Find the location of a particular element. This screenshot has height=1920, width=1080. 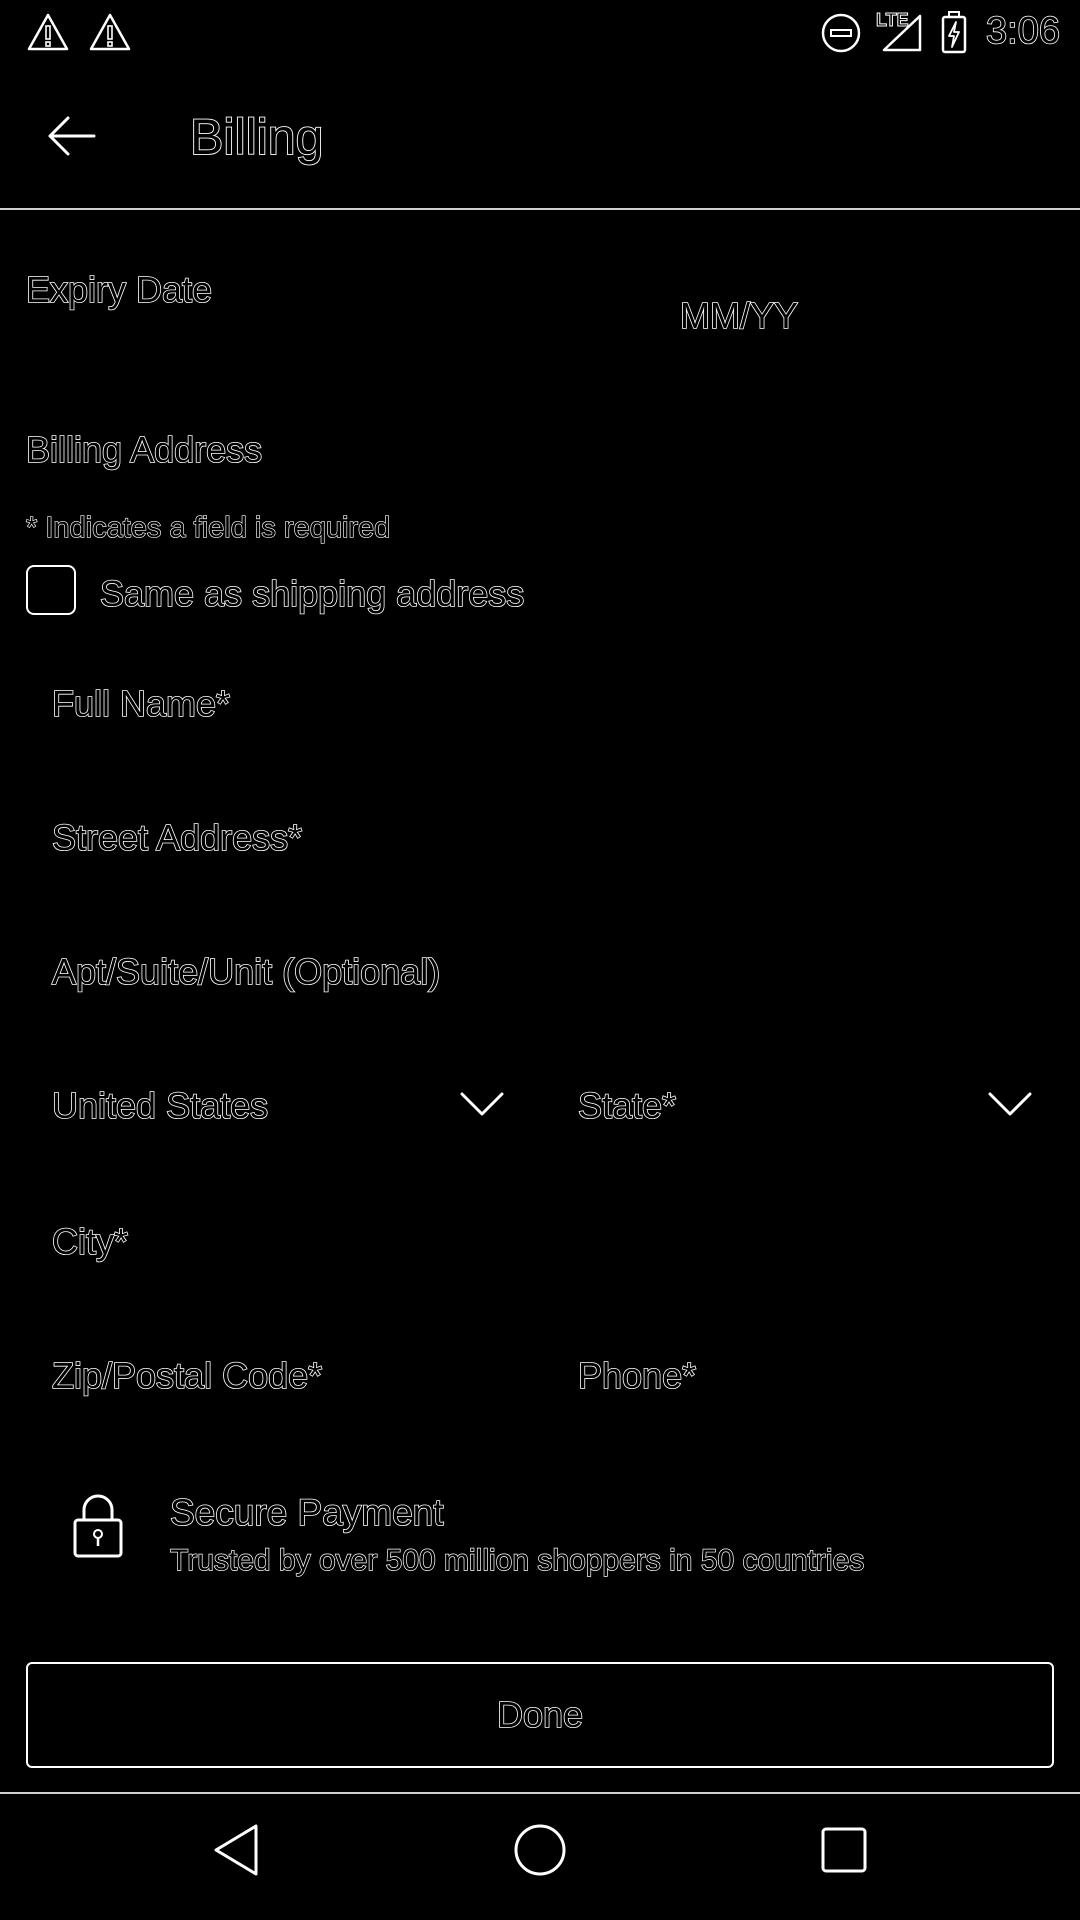

status-time: 3:06 is located at coordinates (1023, 31).